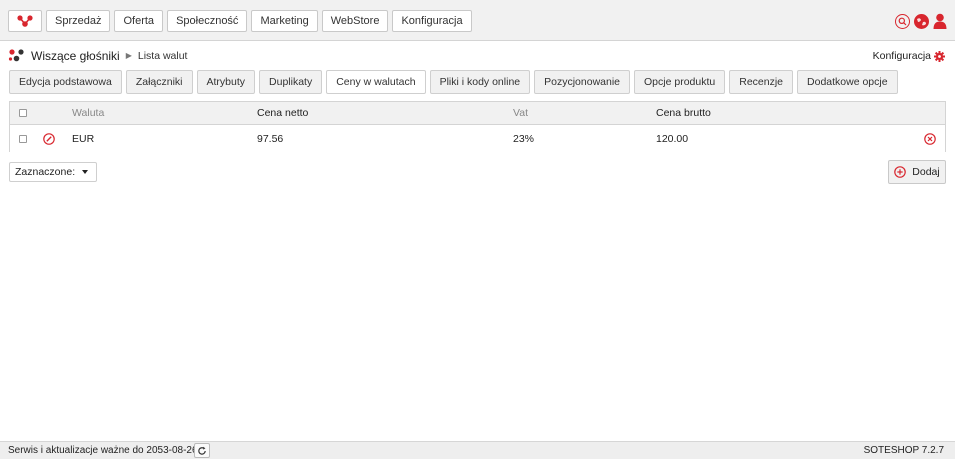 This screenshot has height=459, width=955. I want to click on search-icon, so click(902, 21).